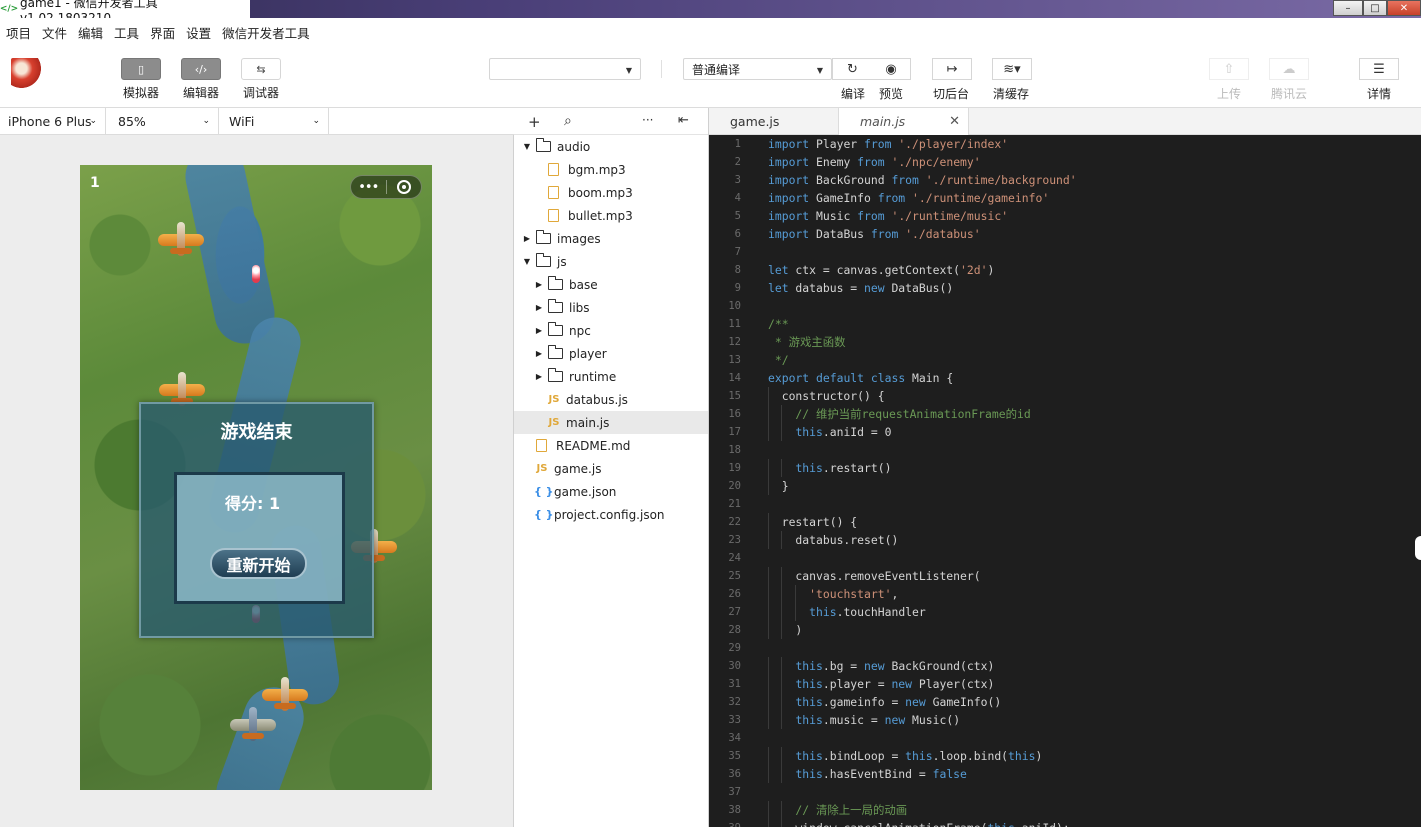 Image resolution: width=1421 pixels, height=827 pixels. Describe the element at coordinates (403, 187) in the screenshot. I see `close-capsule-button` at that location.